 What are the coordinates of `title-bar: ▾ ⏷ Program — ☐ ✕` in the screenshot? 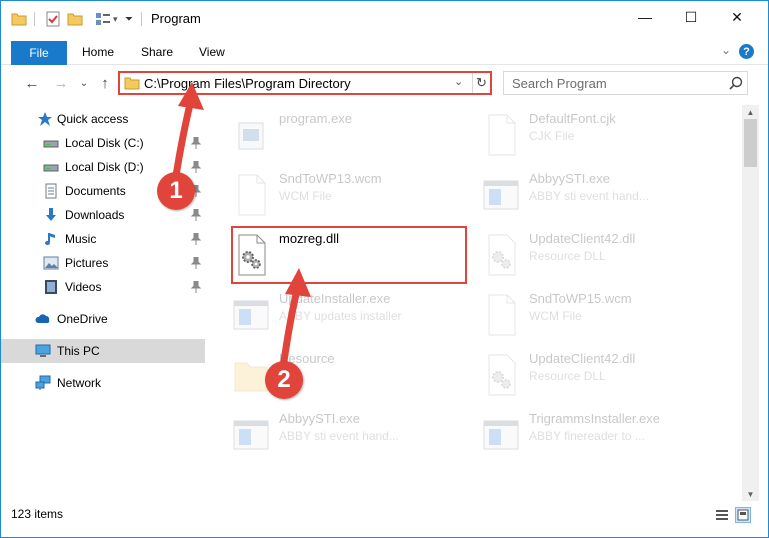 It's located at (384, 19).